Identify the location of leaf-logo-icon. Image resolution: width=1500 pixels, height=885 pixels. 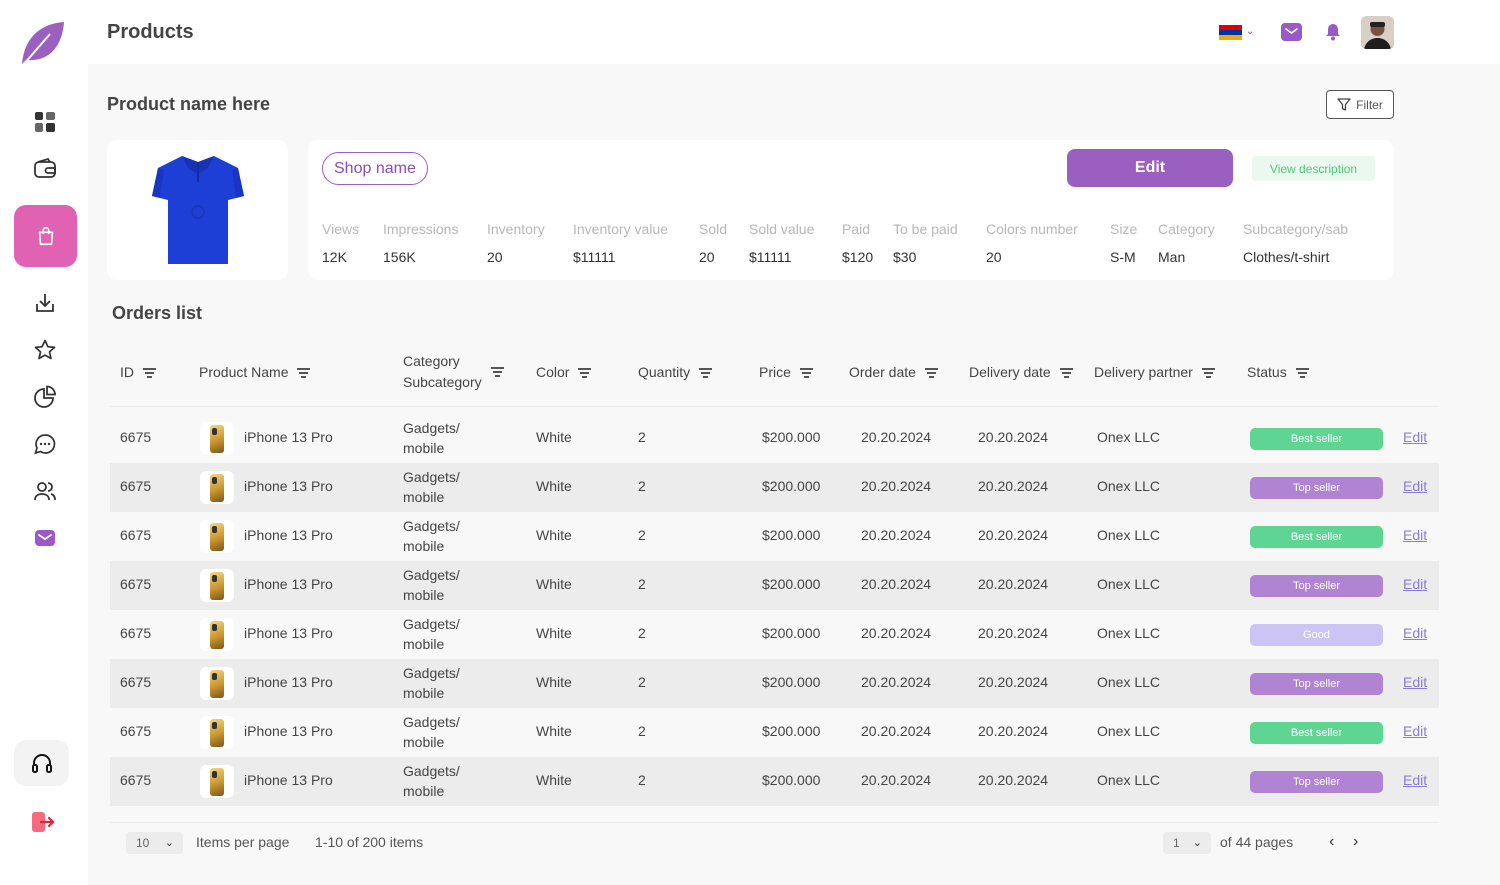
(43, 43).